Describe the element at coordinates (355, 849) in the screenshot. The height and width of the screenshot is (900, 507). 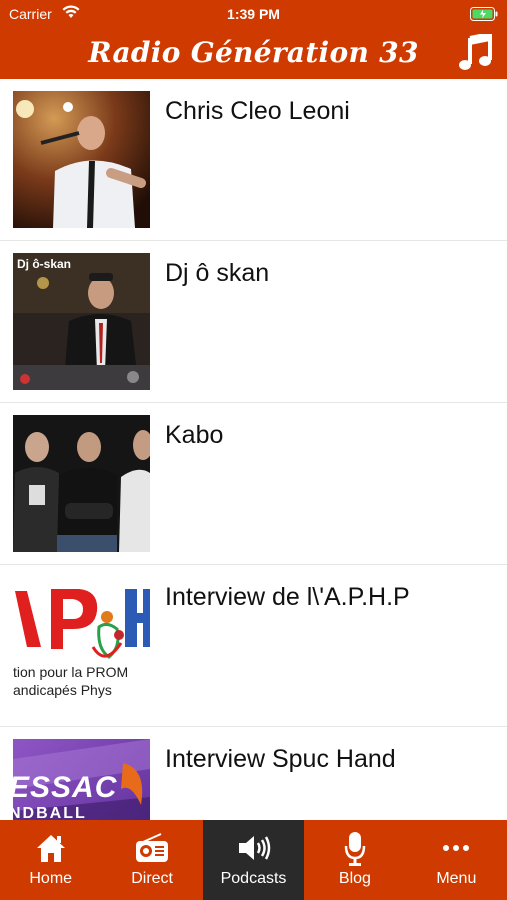
I see `microphone-icon` at that location.